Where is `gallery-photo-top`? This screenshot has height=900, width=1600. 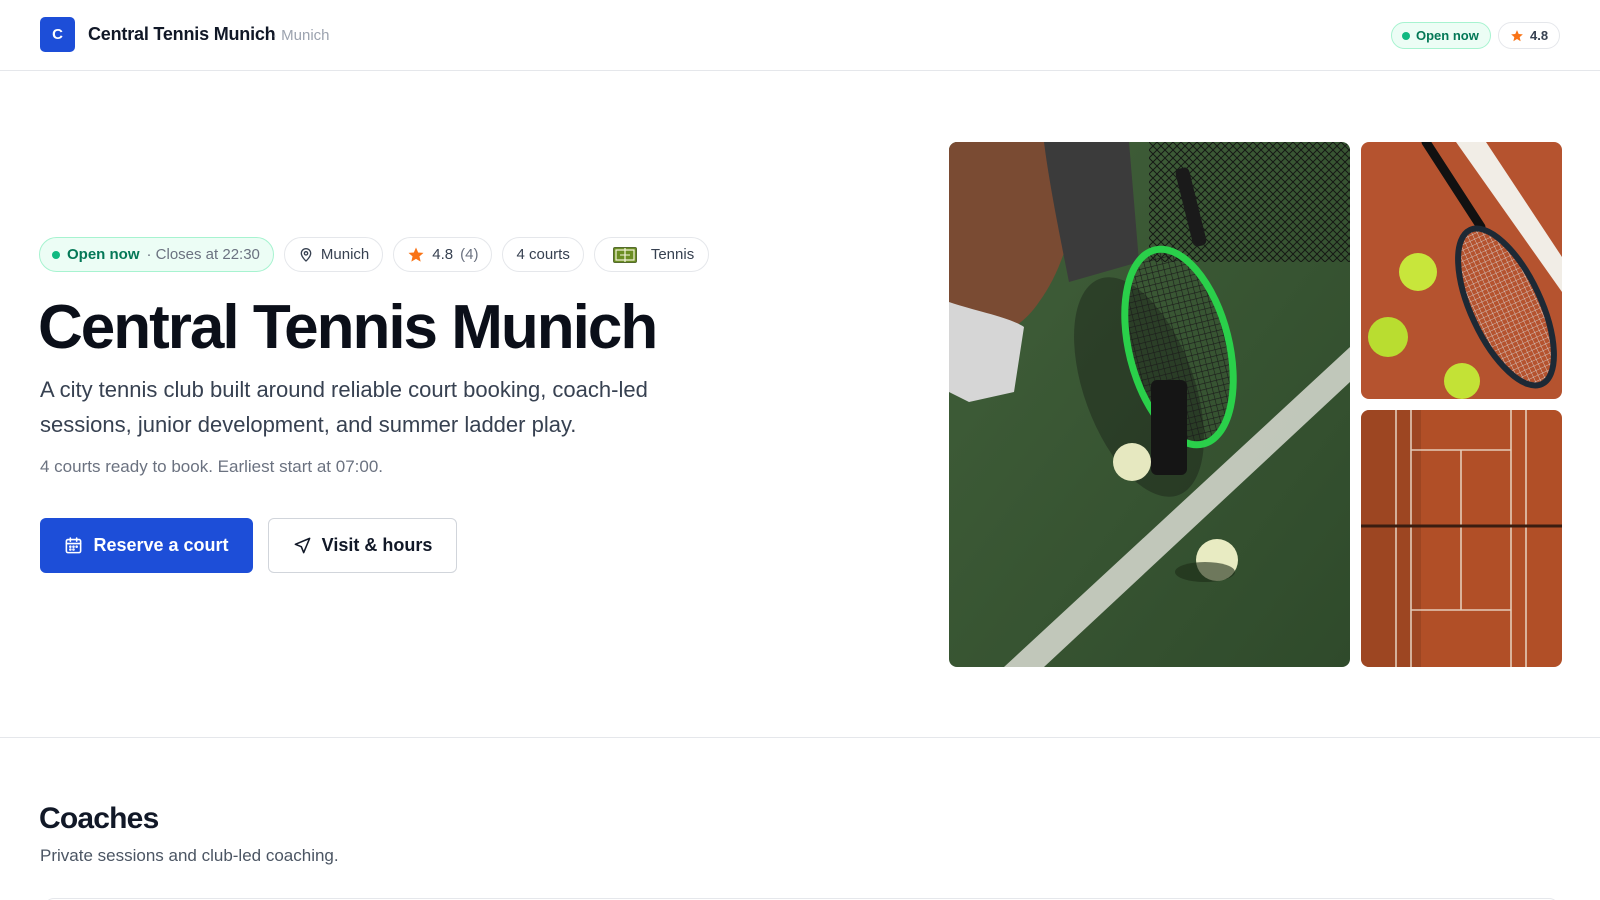 gallery-photo-top is located at coordinates (1461, 270).